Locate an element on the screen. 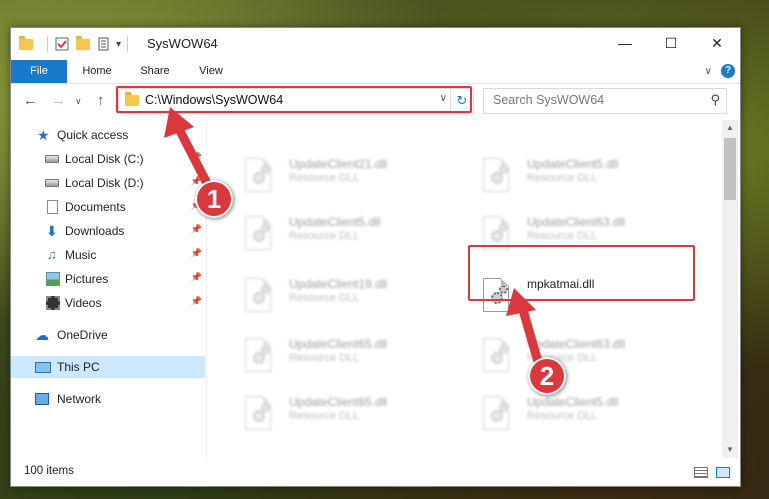 This screenshot has height=499, width=769. back-button: ← is located at coordinates (30, 100).